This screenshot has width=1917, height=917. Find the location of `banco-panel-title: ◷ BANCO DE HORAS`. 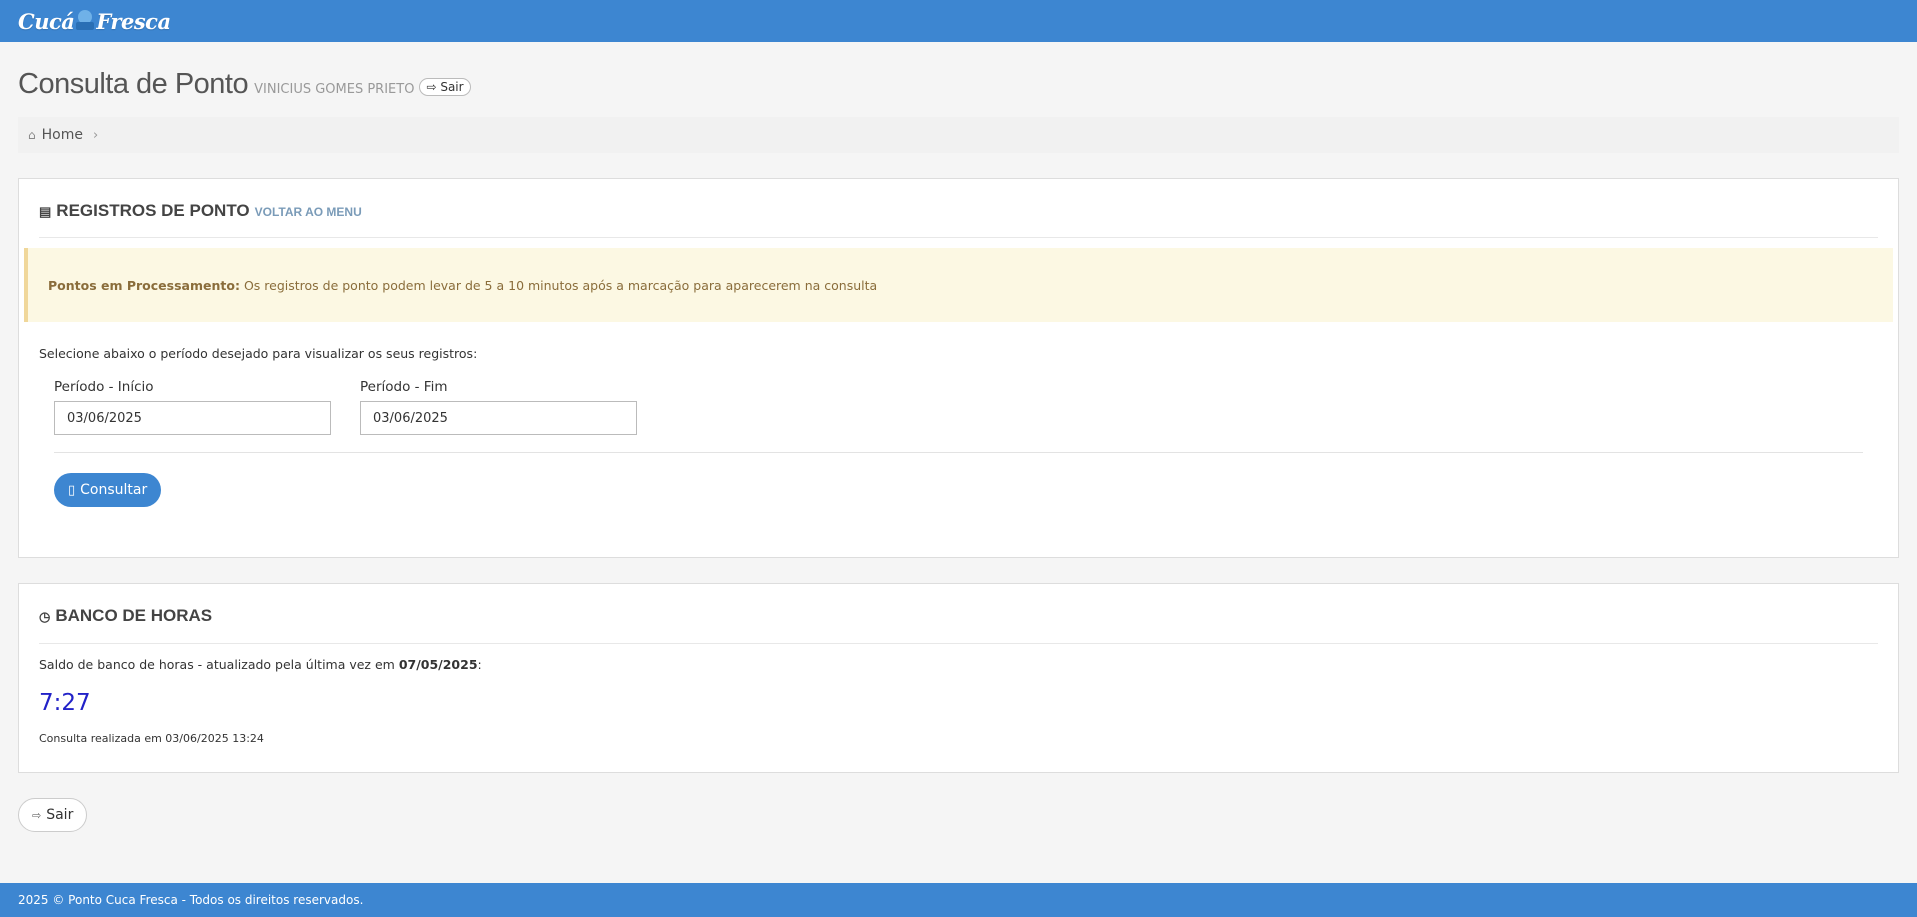

banco-panel-title: ◷ BANCO DE HORAS is located at coordinates (125, 616).